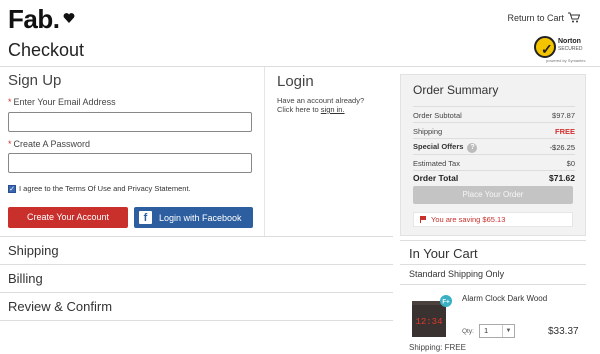 This screenshot has width=600, height=354. I want to click on step-shipping-label: Shipping, so click(33, 250).